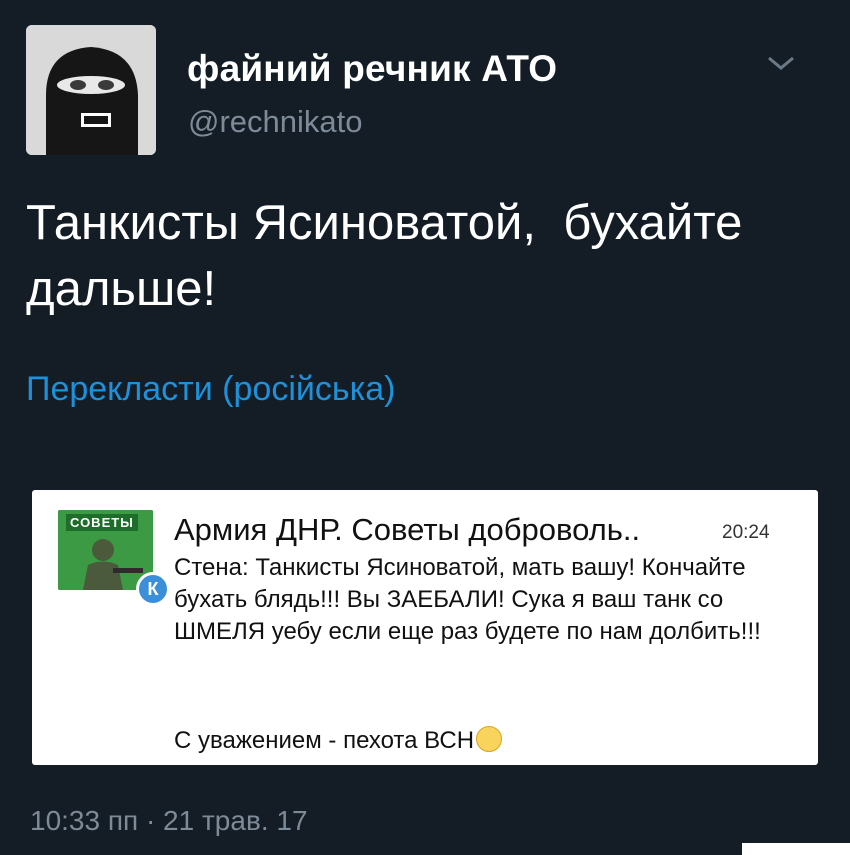 The image size is (850, 855). I want to click on author-display-name: файний речник АТО, so click(372, 69).